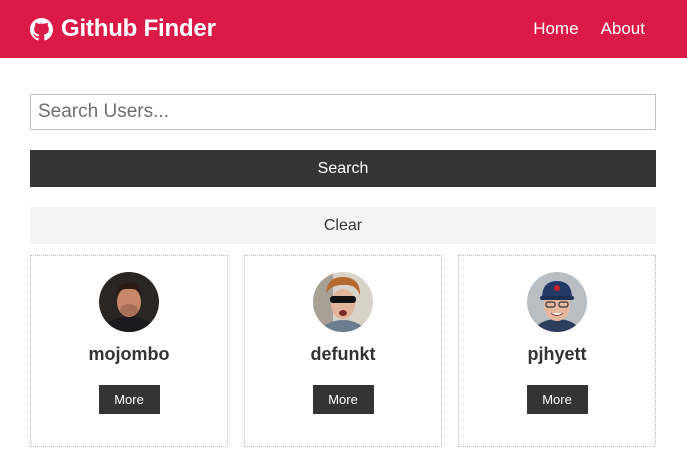 The image size is (687, 462). What do you see at coordinates (343, 225) in the screenshot?
I see `clear-button: Clear` at bounding box center [343, 225].